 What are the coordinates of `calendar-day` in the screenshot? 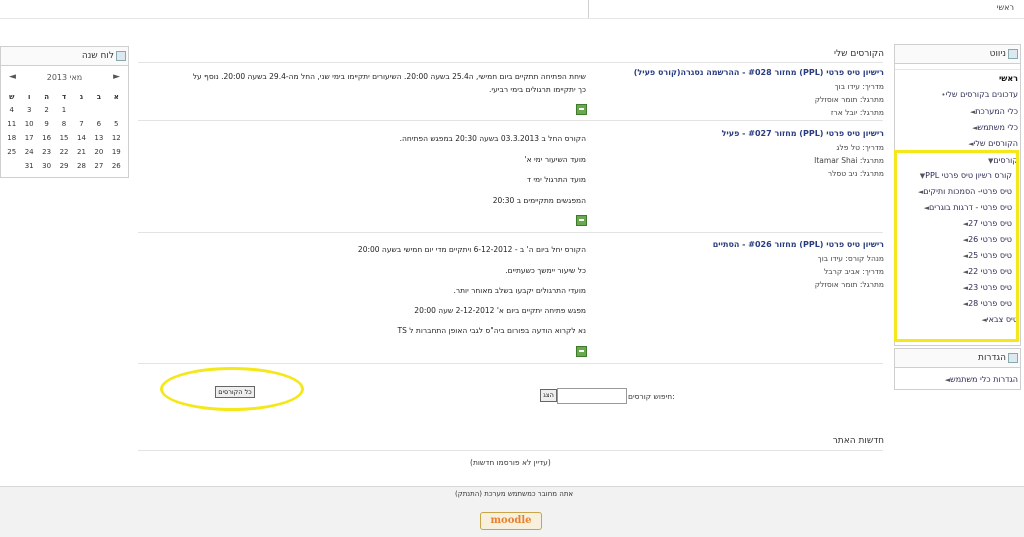 It's located at (98, 110).